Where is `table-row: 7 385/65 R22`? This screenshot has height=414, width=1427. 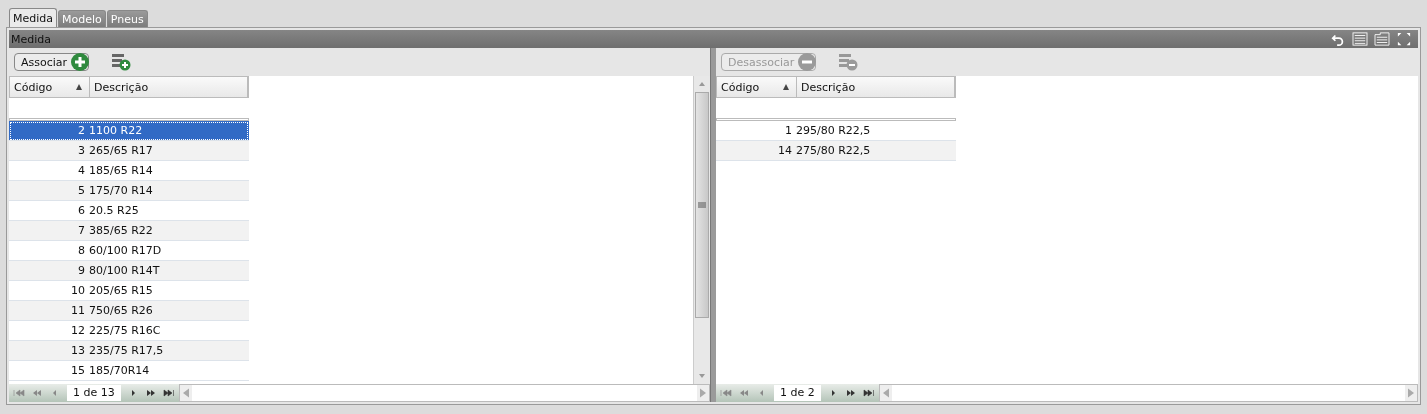
table-row: 7 385/65 R22 is located at coordinates (129, 231).